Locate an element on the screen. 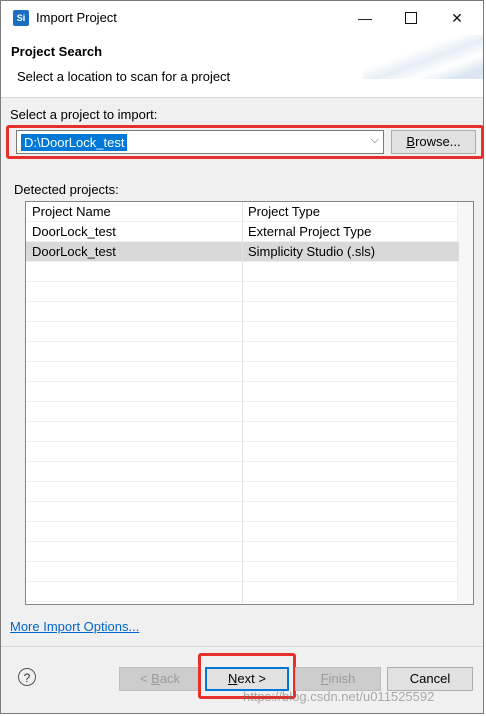  title-bar: Si Import Project — ✕ is located at coordinates (242, 18).